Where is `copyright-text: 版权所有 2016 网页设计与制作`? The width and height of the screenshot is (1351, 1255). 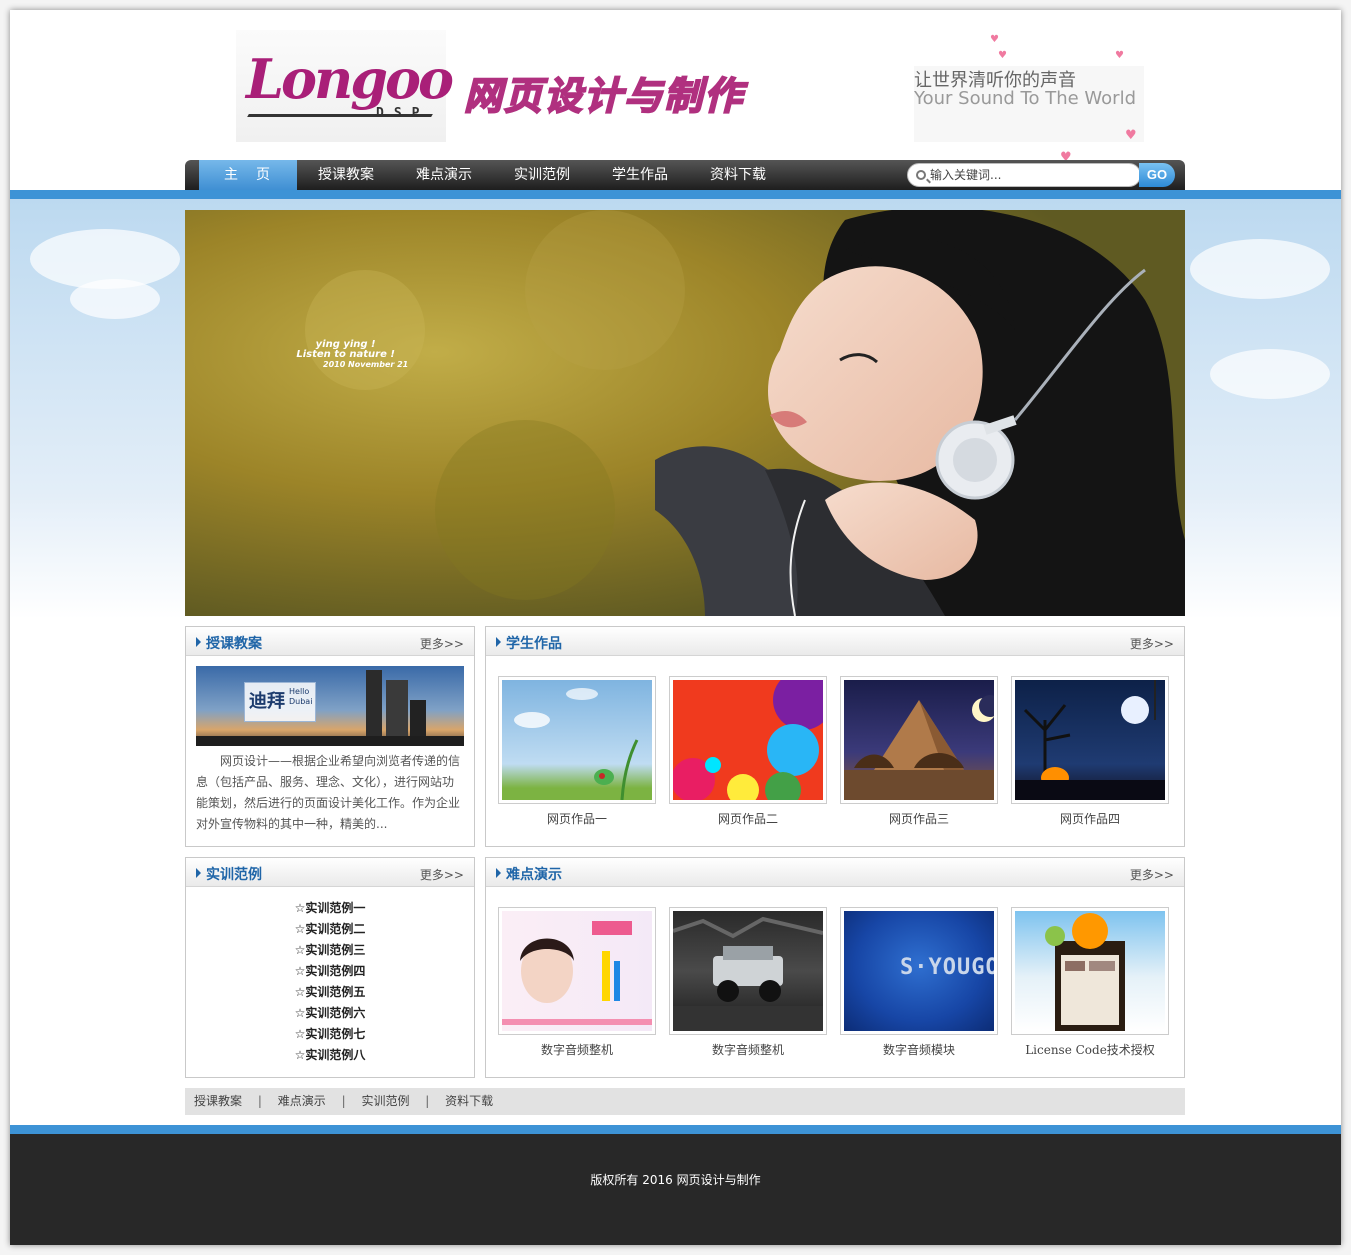 copyright-text: 版权所有 2016 网页设计与制作 is located at coordinates (675, 1180).